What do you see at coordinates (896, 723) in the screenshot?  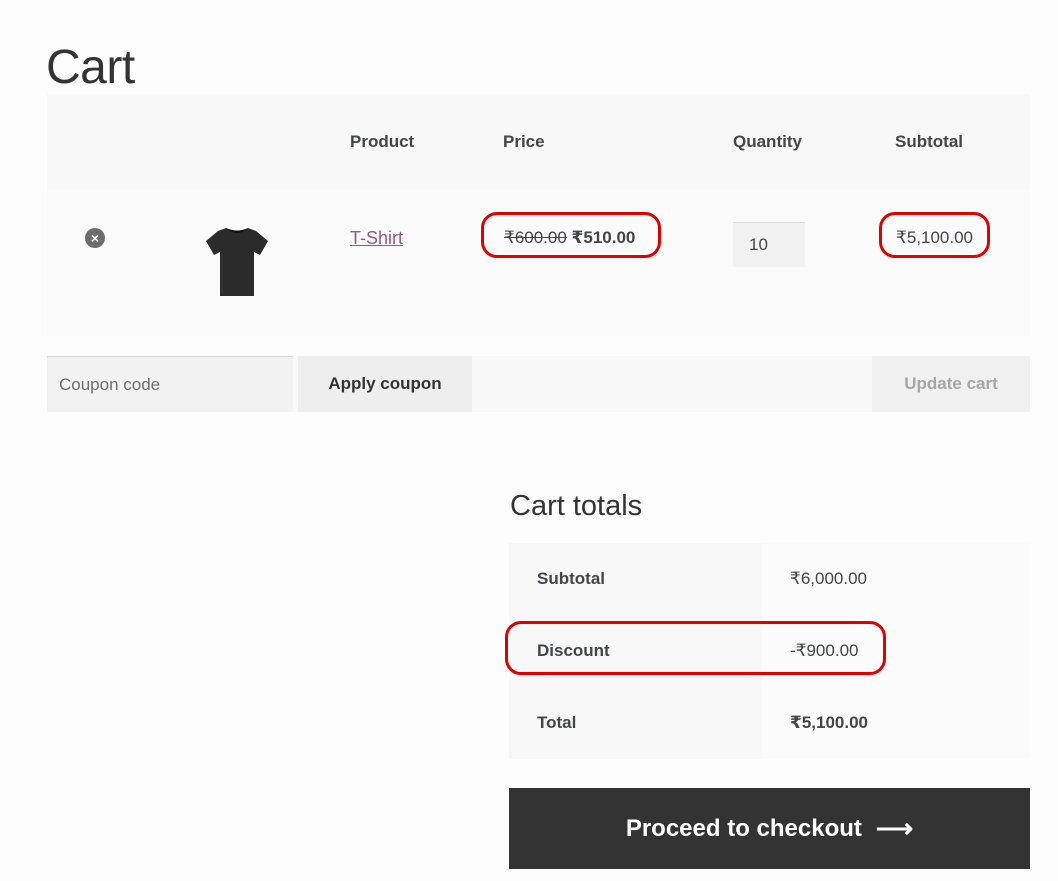 I see `totals-value-total: ₹5,100.00` at bounding box center [896, 723].